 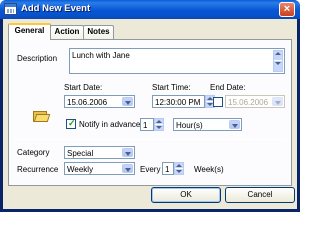 I want to click on description-field: Lunch with Jane, so click(x=177, y=61).